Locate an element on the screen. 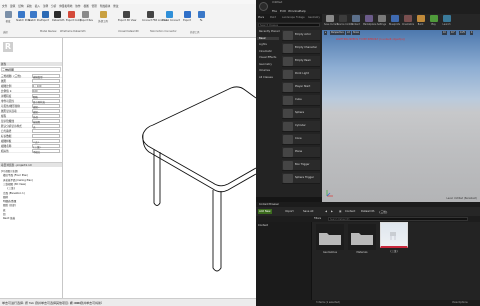 The image size is (480, 306). import-button: Import is located at coordinates (289, 211).